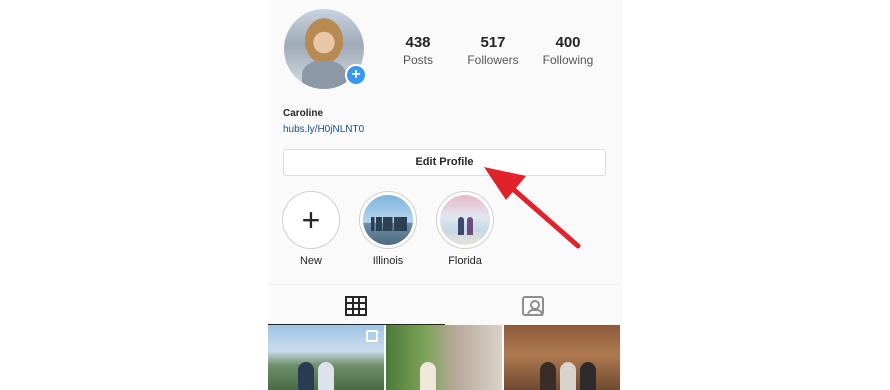 The width and height of the screenshot is (890, 390). Describe the element at coordinates (493, 60) in the screenshot. I see `followers-label: Followers` at that location.